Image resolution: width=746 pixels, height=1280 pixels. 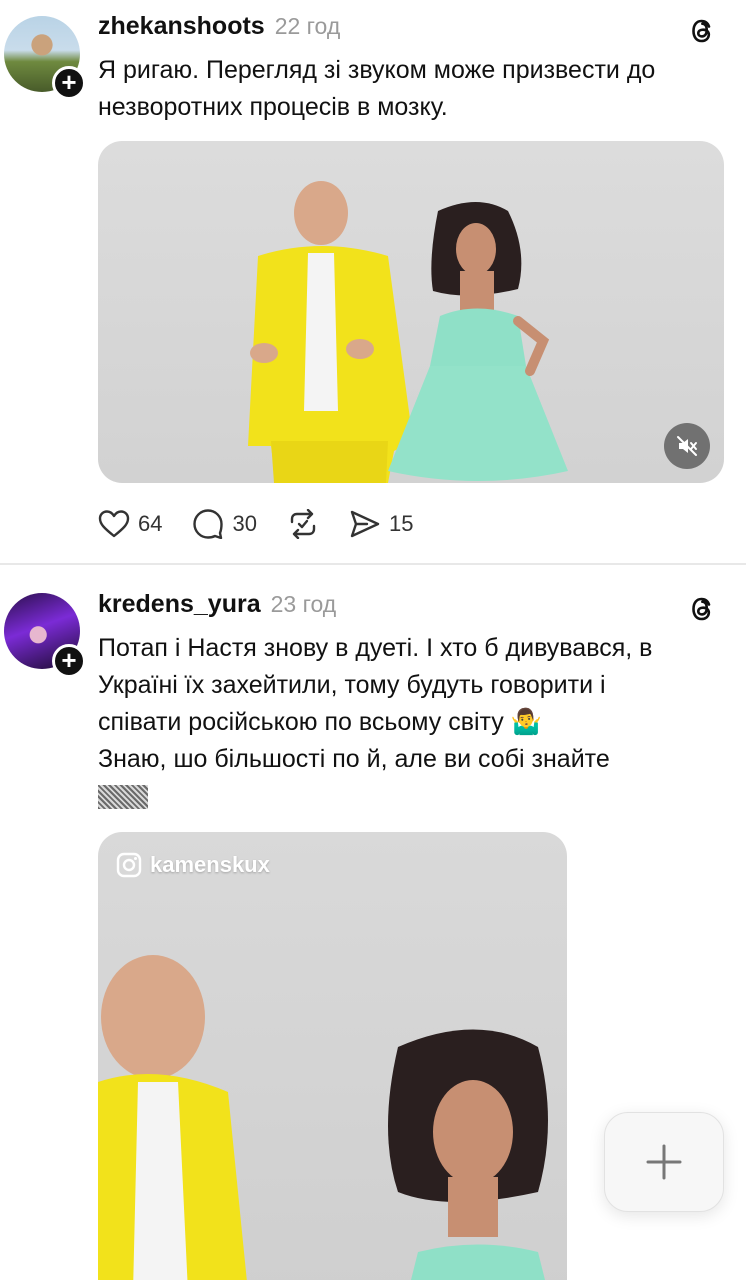 I want to click on reply-button: 30, so click(x=224, y=524).